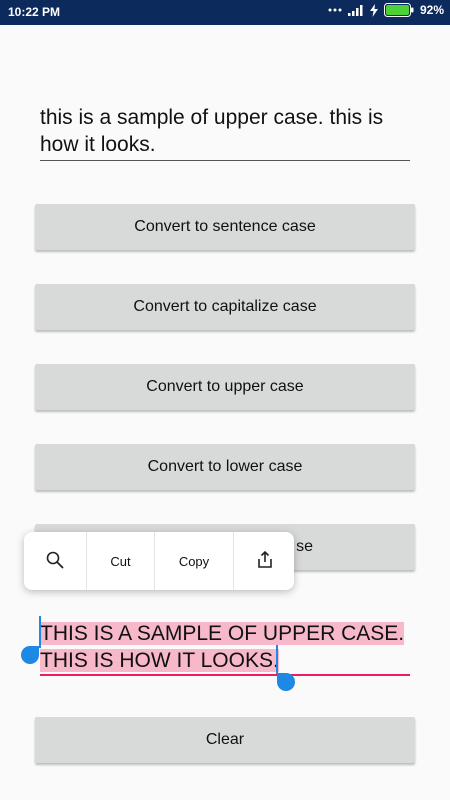 This screenshot has height=800, width=450. I want to click on status-icons: 92%, so click(386, 10).